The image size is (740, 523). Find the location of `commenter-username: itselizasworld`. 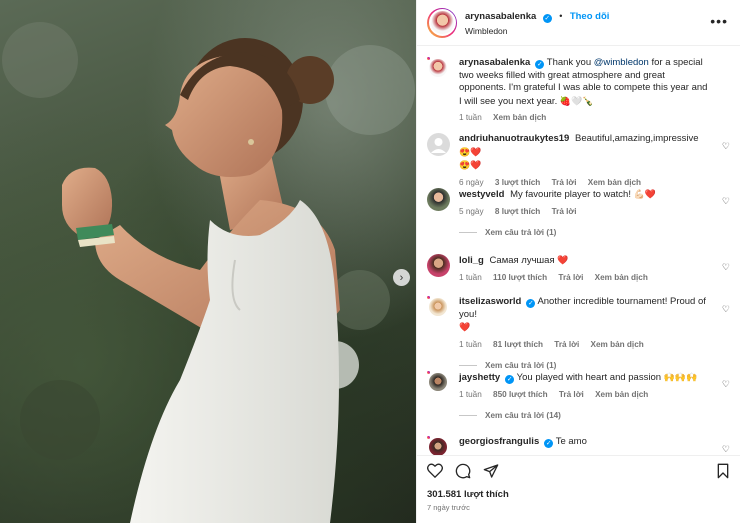

commenter-username: itselizasworld is located at coordinates (490, 301).